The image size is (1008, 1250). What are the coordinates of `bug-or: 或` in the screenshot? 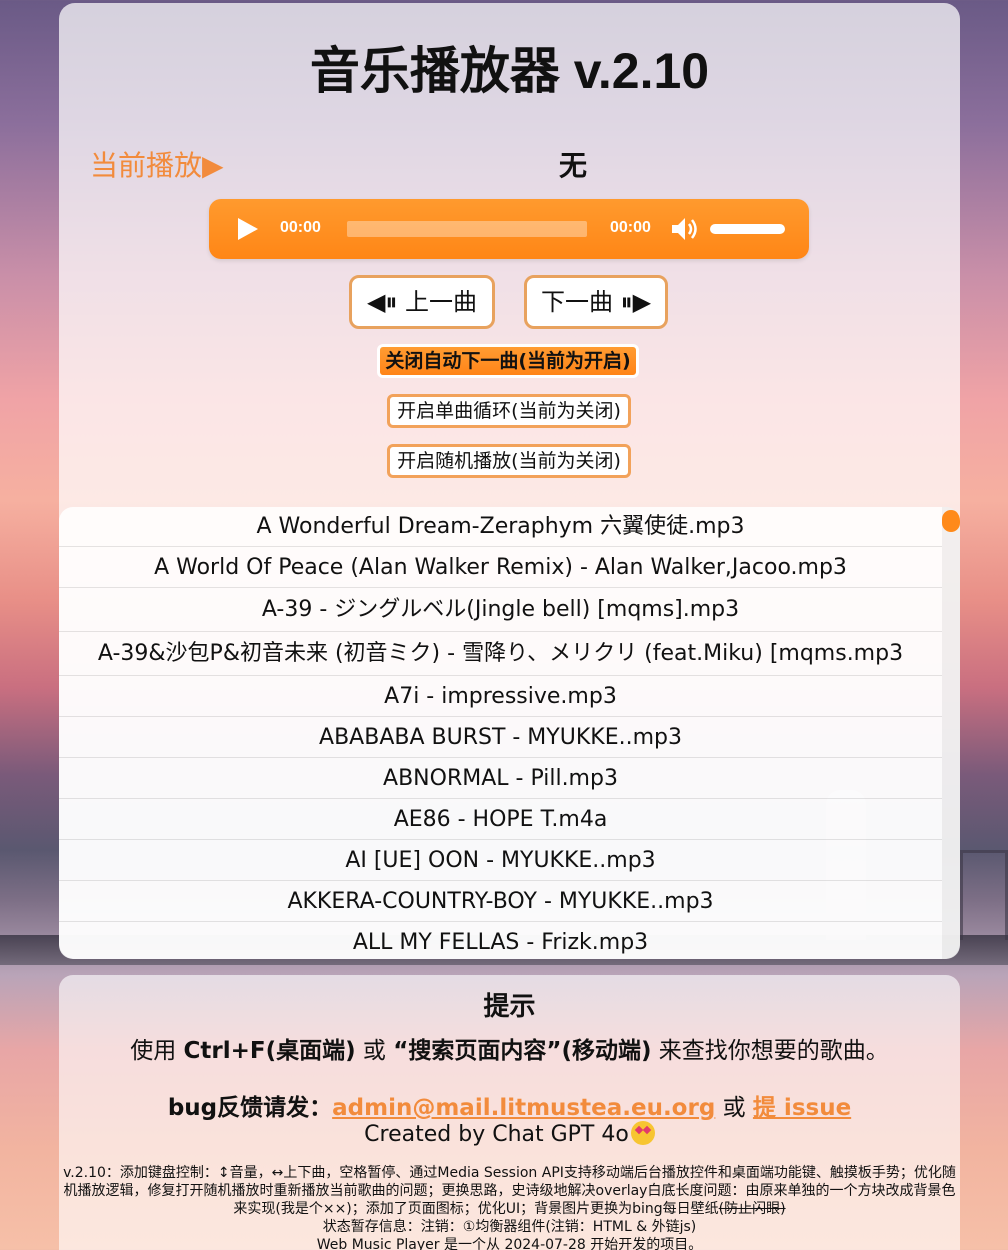 It's located at (734, 1108).